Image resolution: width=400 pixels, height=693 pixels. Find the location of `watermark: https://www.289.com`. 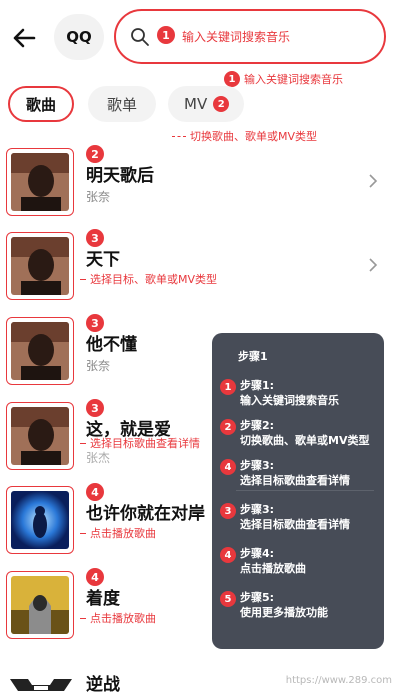

watermark: https://www.289.com is located at coordinates (338, 680).